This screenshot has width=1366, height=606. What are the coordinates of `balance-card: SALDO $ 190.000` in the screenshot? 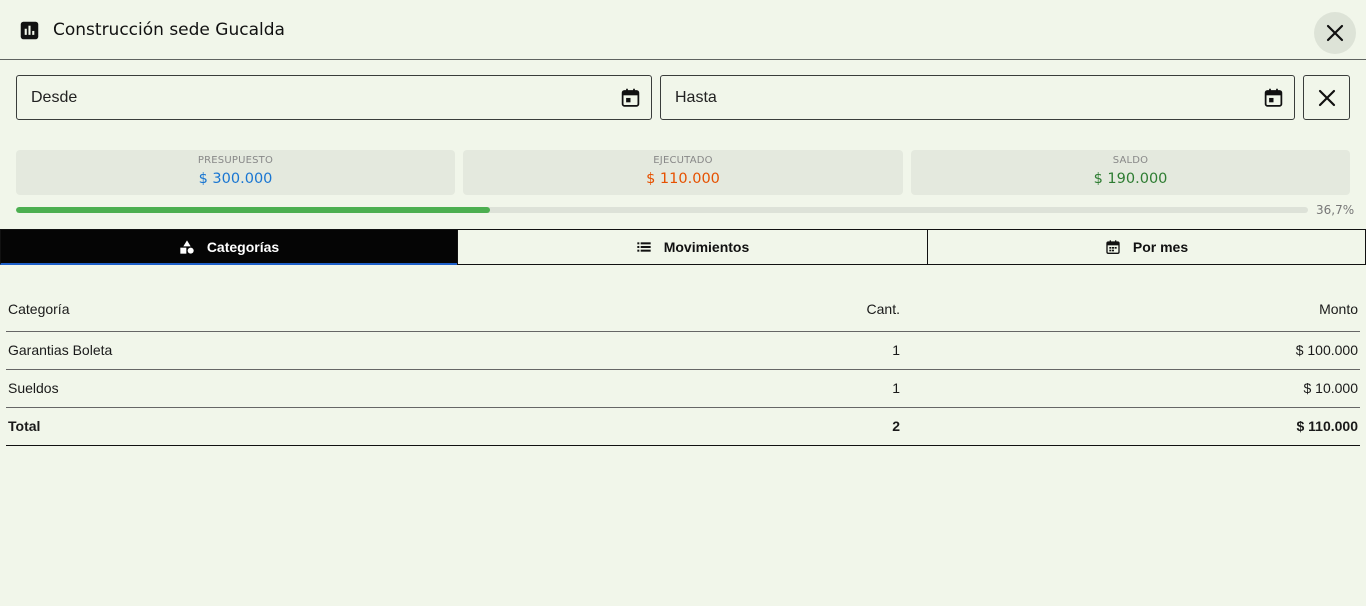 It's located at (1130, 172).